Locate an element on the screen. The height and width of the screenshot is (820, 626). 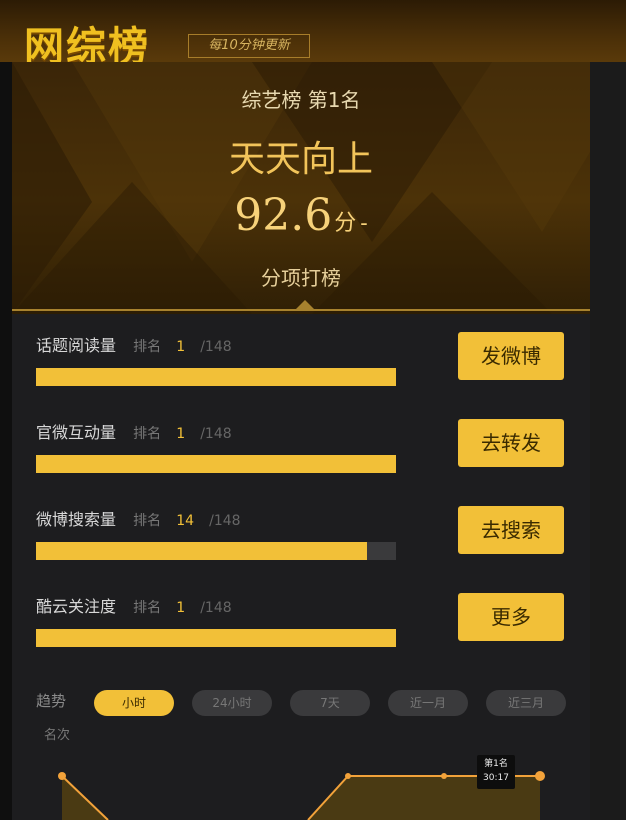
more-button: 更多 is located at coordinates (511, 617).